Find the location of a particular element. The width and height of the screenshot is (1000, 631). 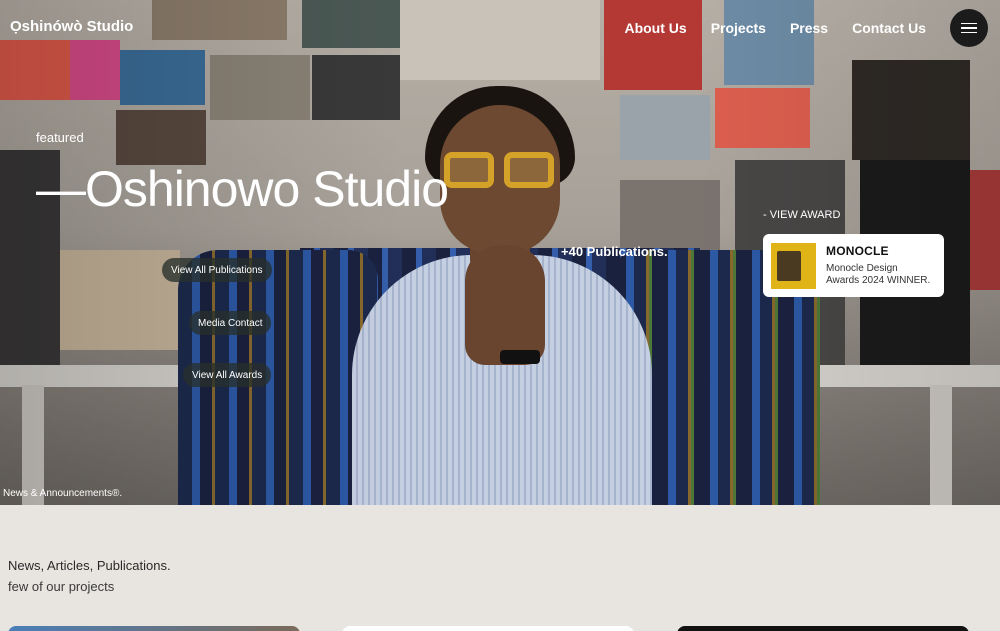

section-subheading: few of our projects is located at coordinates (61, 586).